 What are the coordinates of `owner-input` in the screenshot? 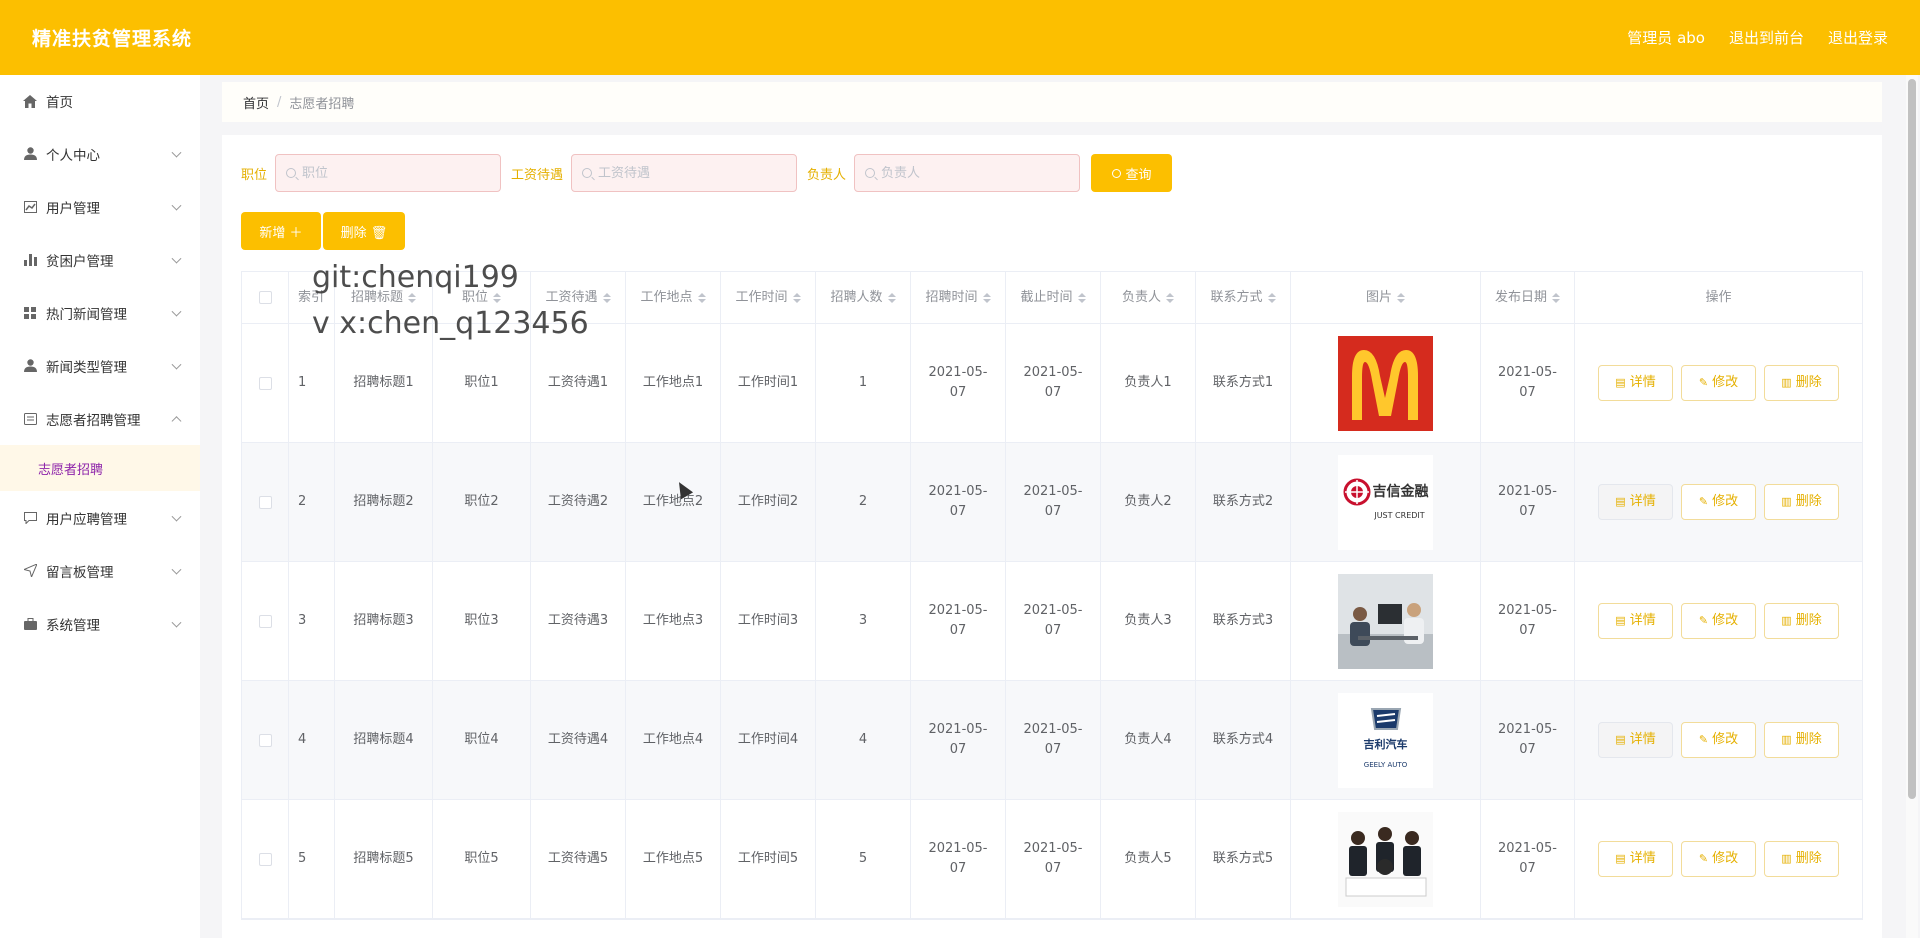 It's located at (971, 173).